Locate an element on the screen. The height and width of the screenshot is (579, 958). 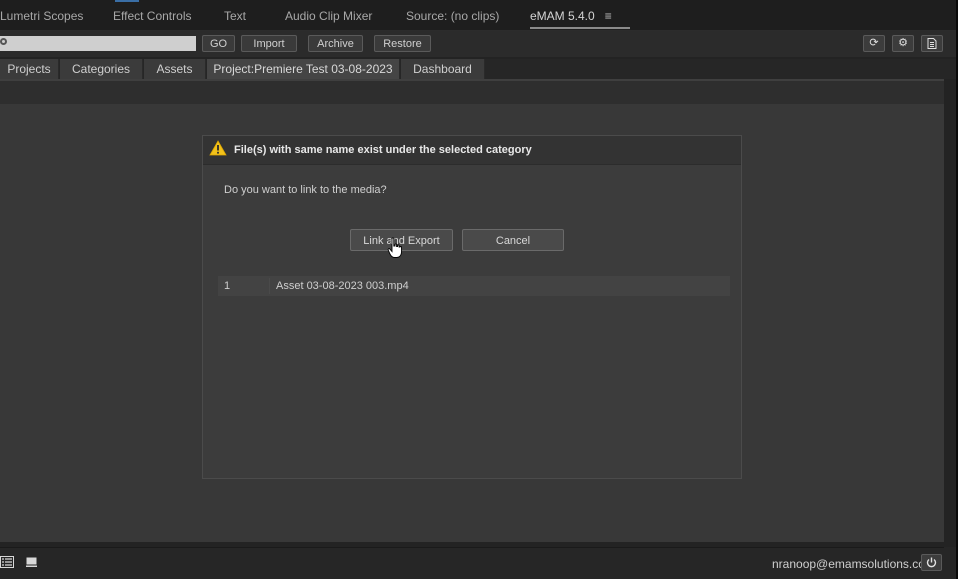
tab-dashboard: Dashboard is located at coordinates (443, 69).